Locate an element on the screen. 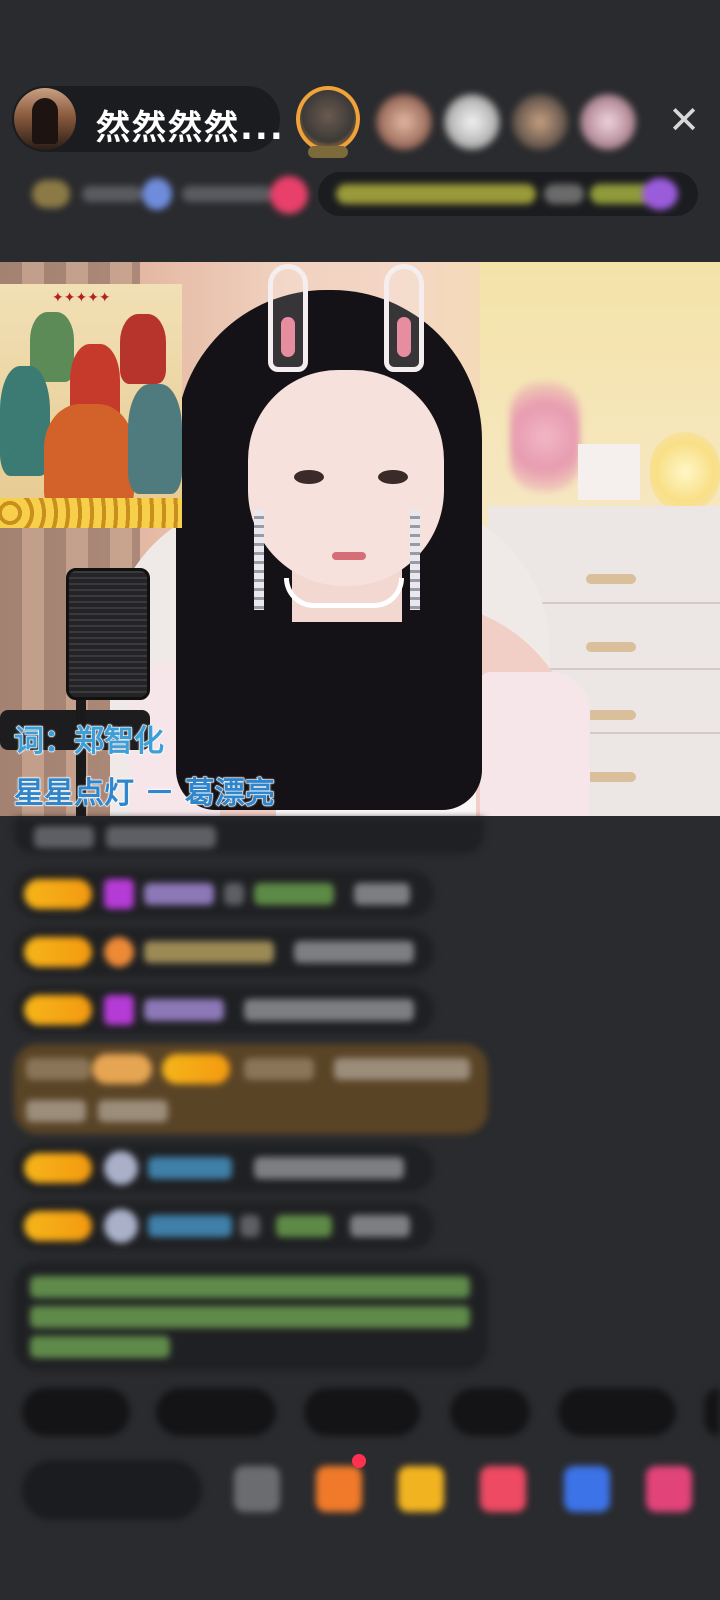 The width and height of the screenshot is (720, 1600). microphone is located at coordinates (108, 634).